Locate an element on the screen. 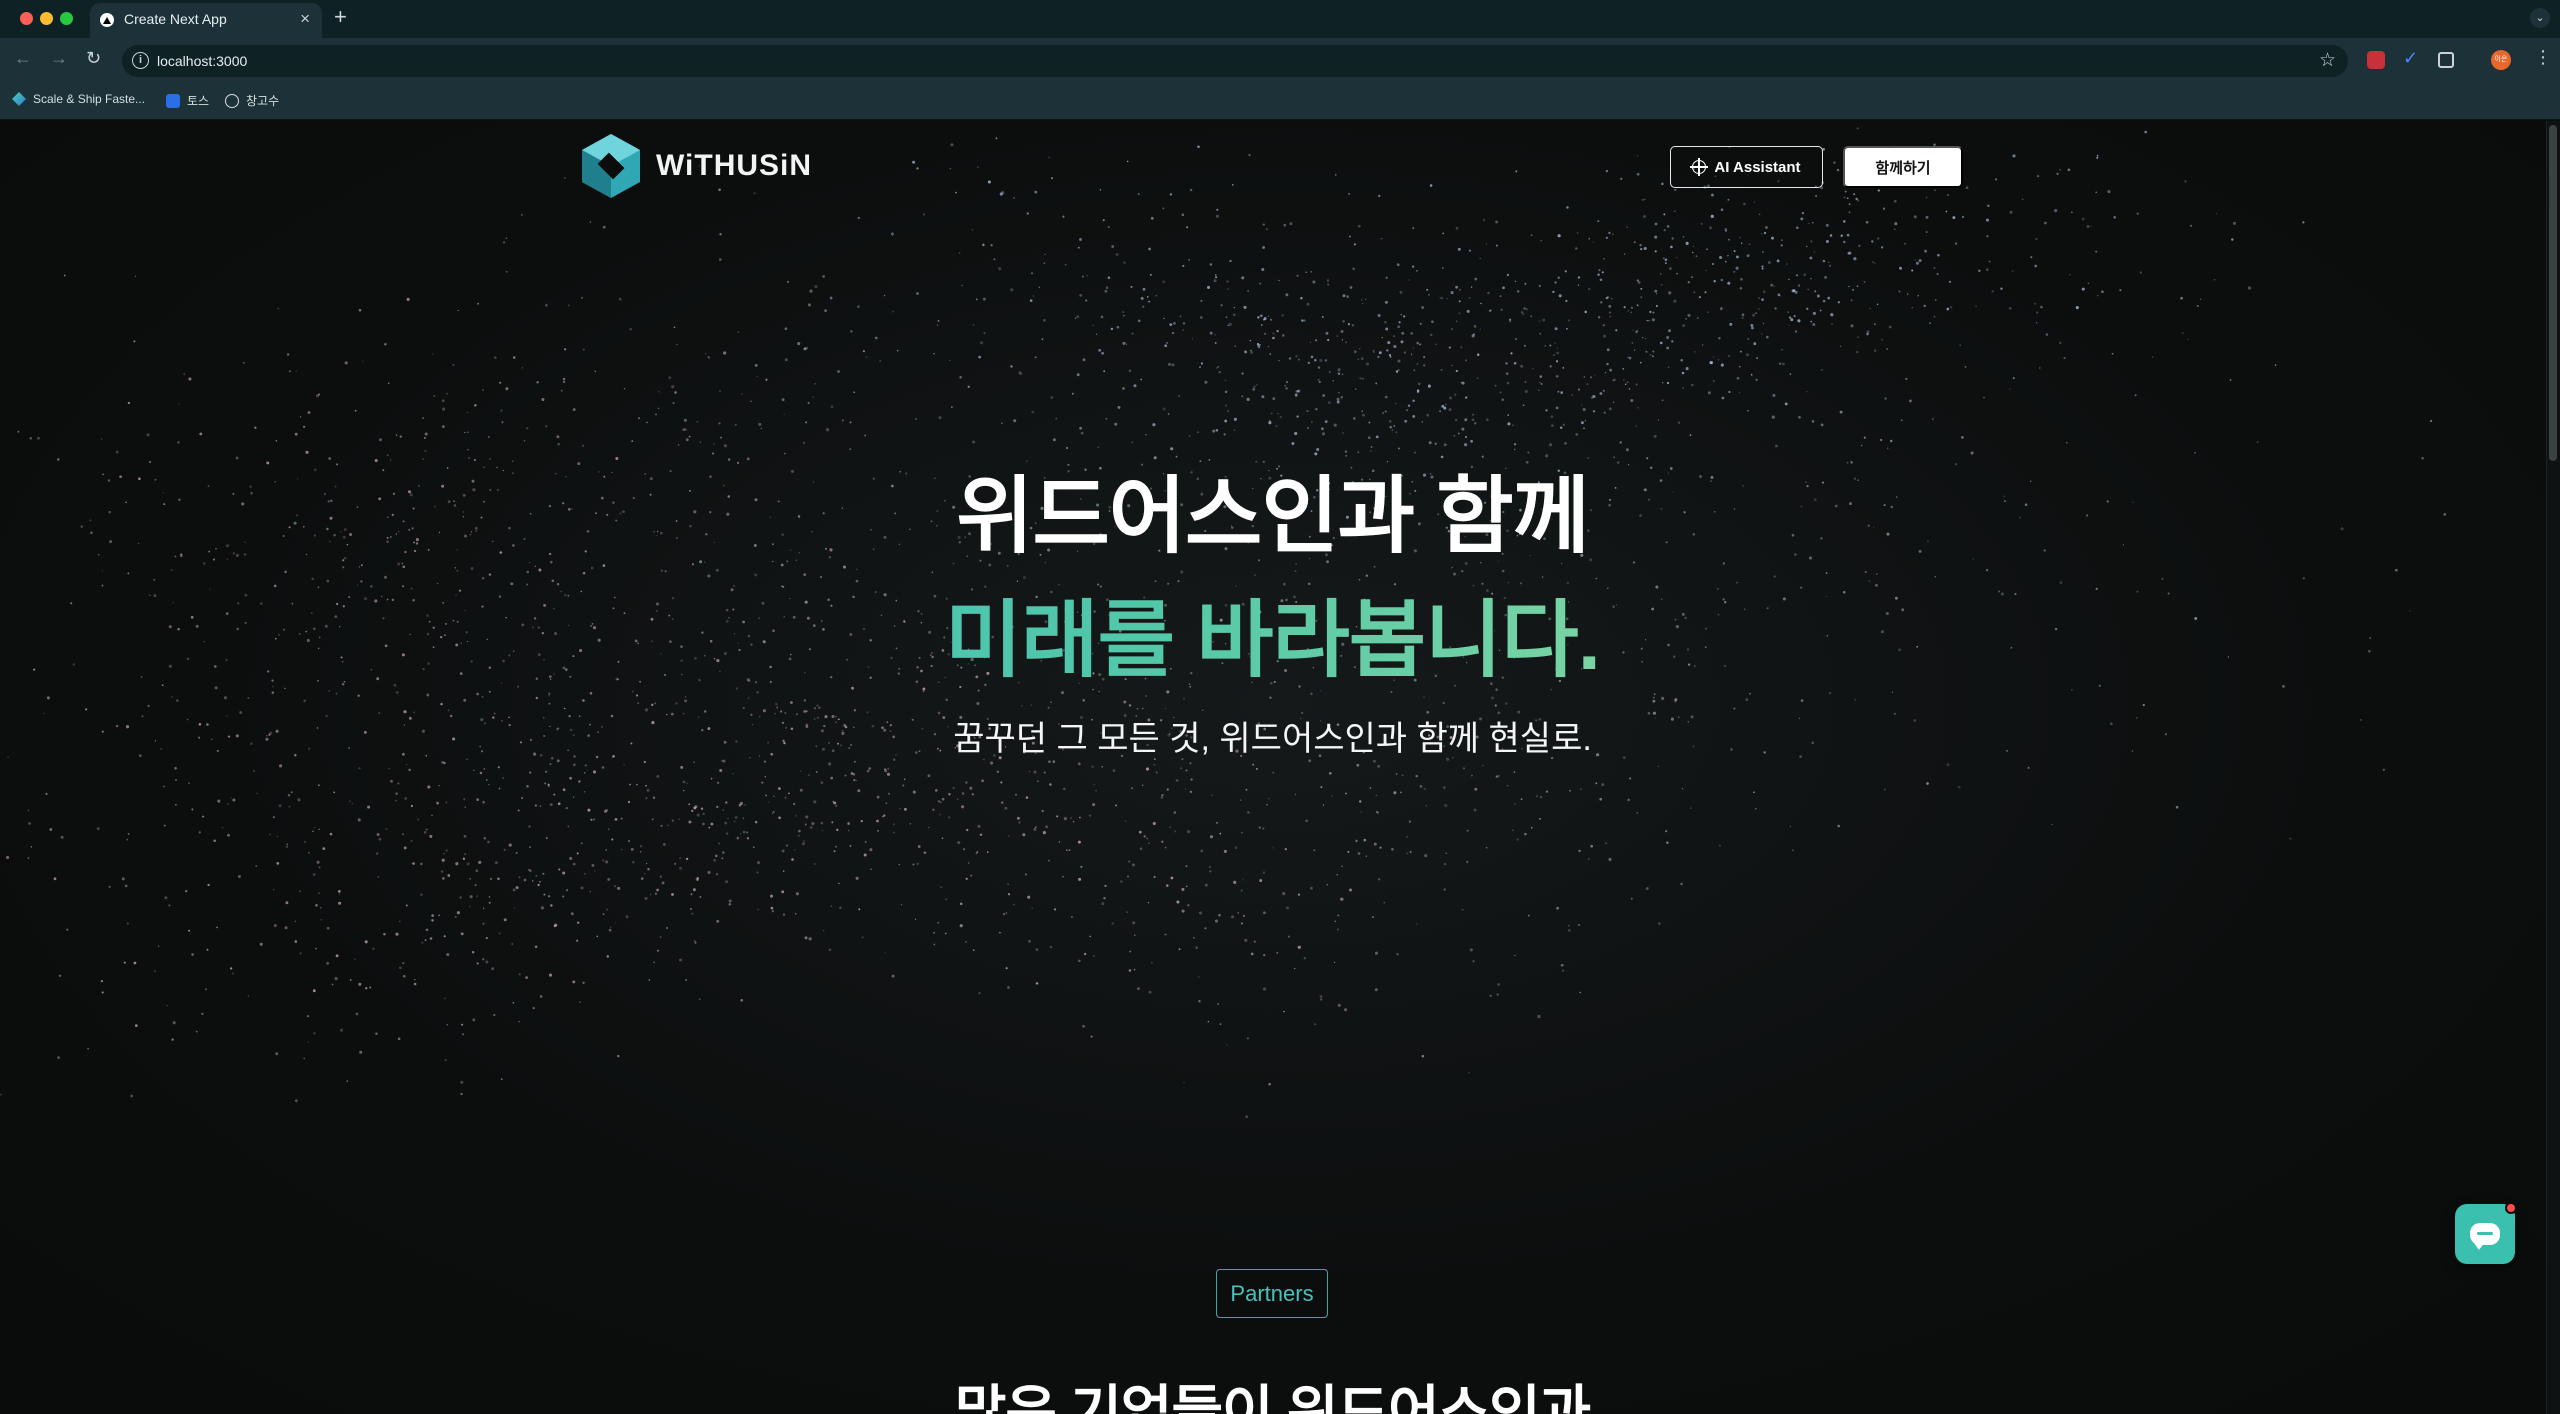 The height and width of the screenshot is (1414, 2560). chat-bubble-icon is located at coordinates (2485, 1236).